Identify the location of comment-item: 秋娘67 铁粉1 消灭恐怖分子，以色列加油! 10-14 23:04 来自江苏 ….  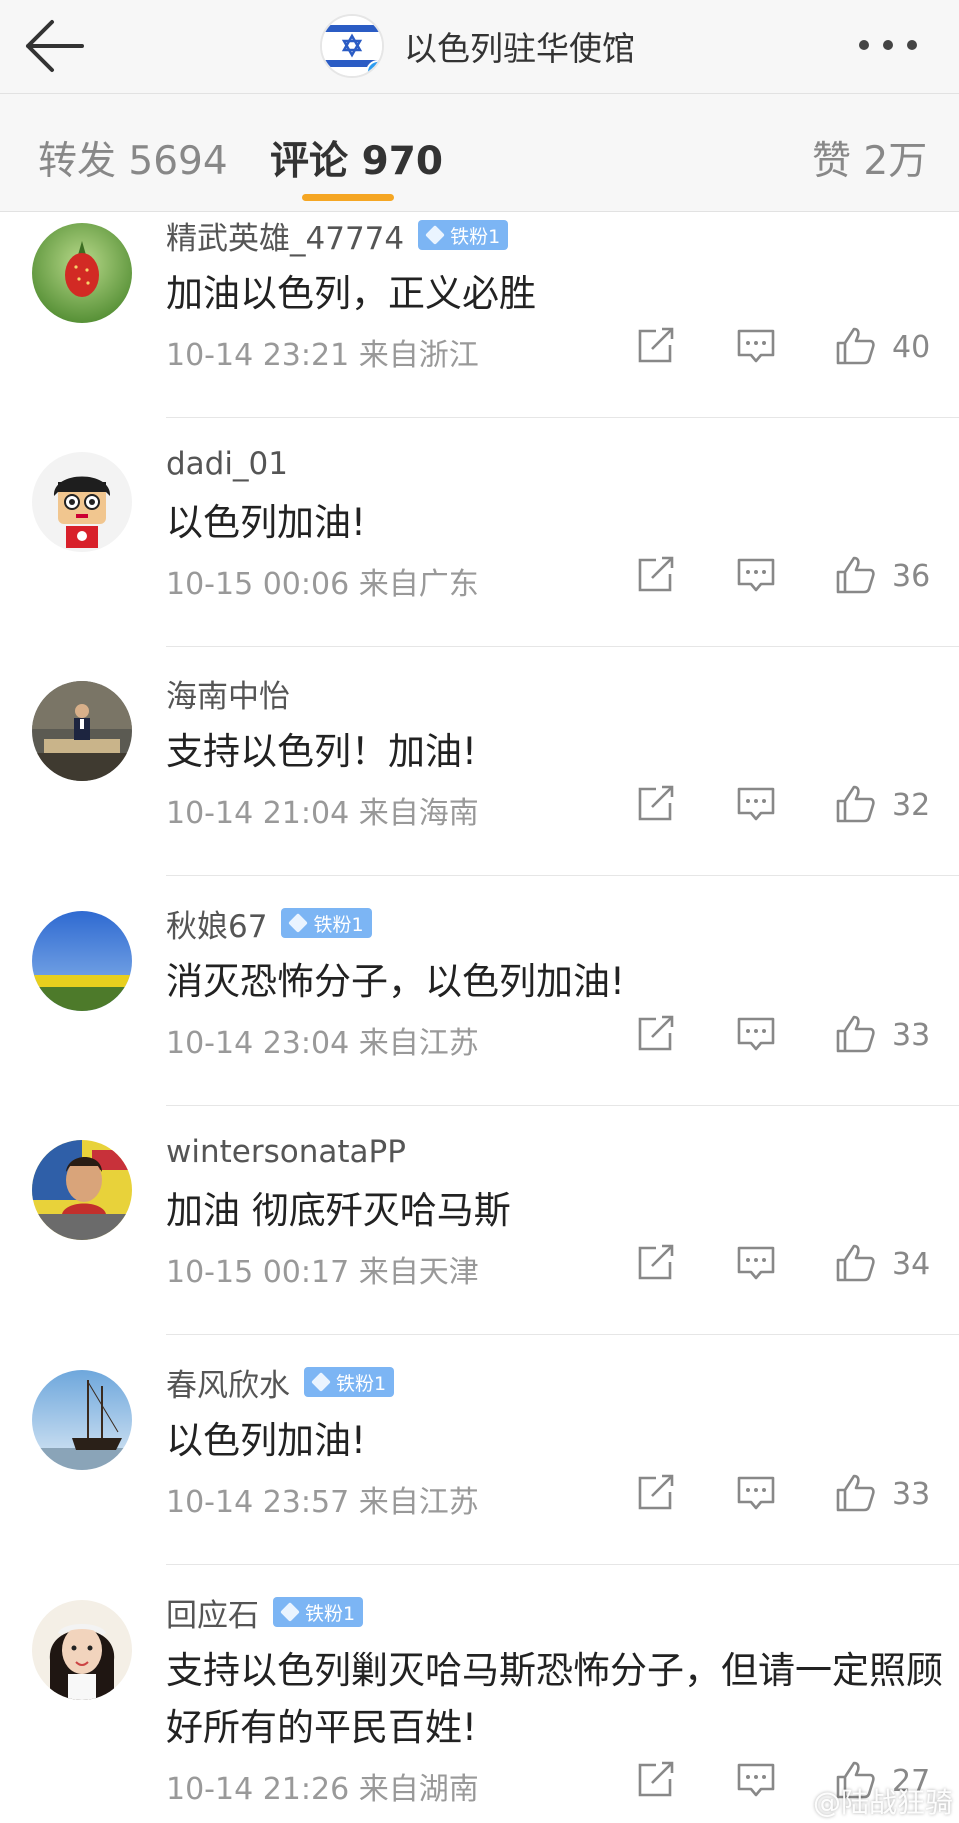
(479, 1017).